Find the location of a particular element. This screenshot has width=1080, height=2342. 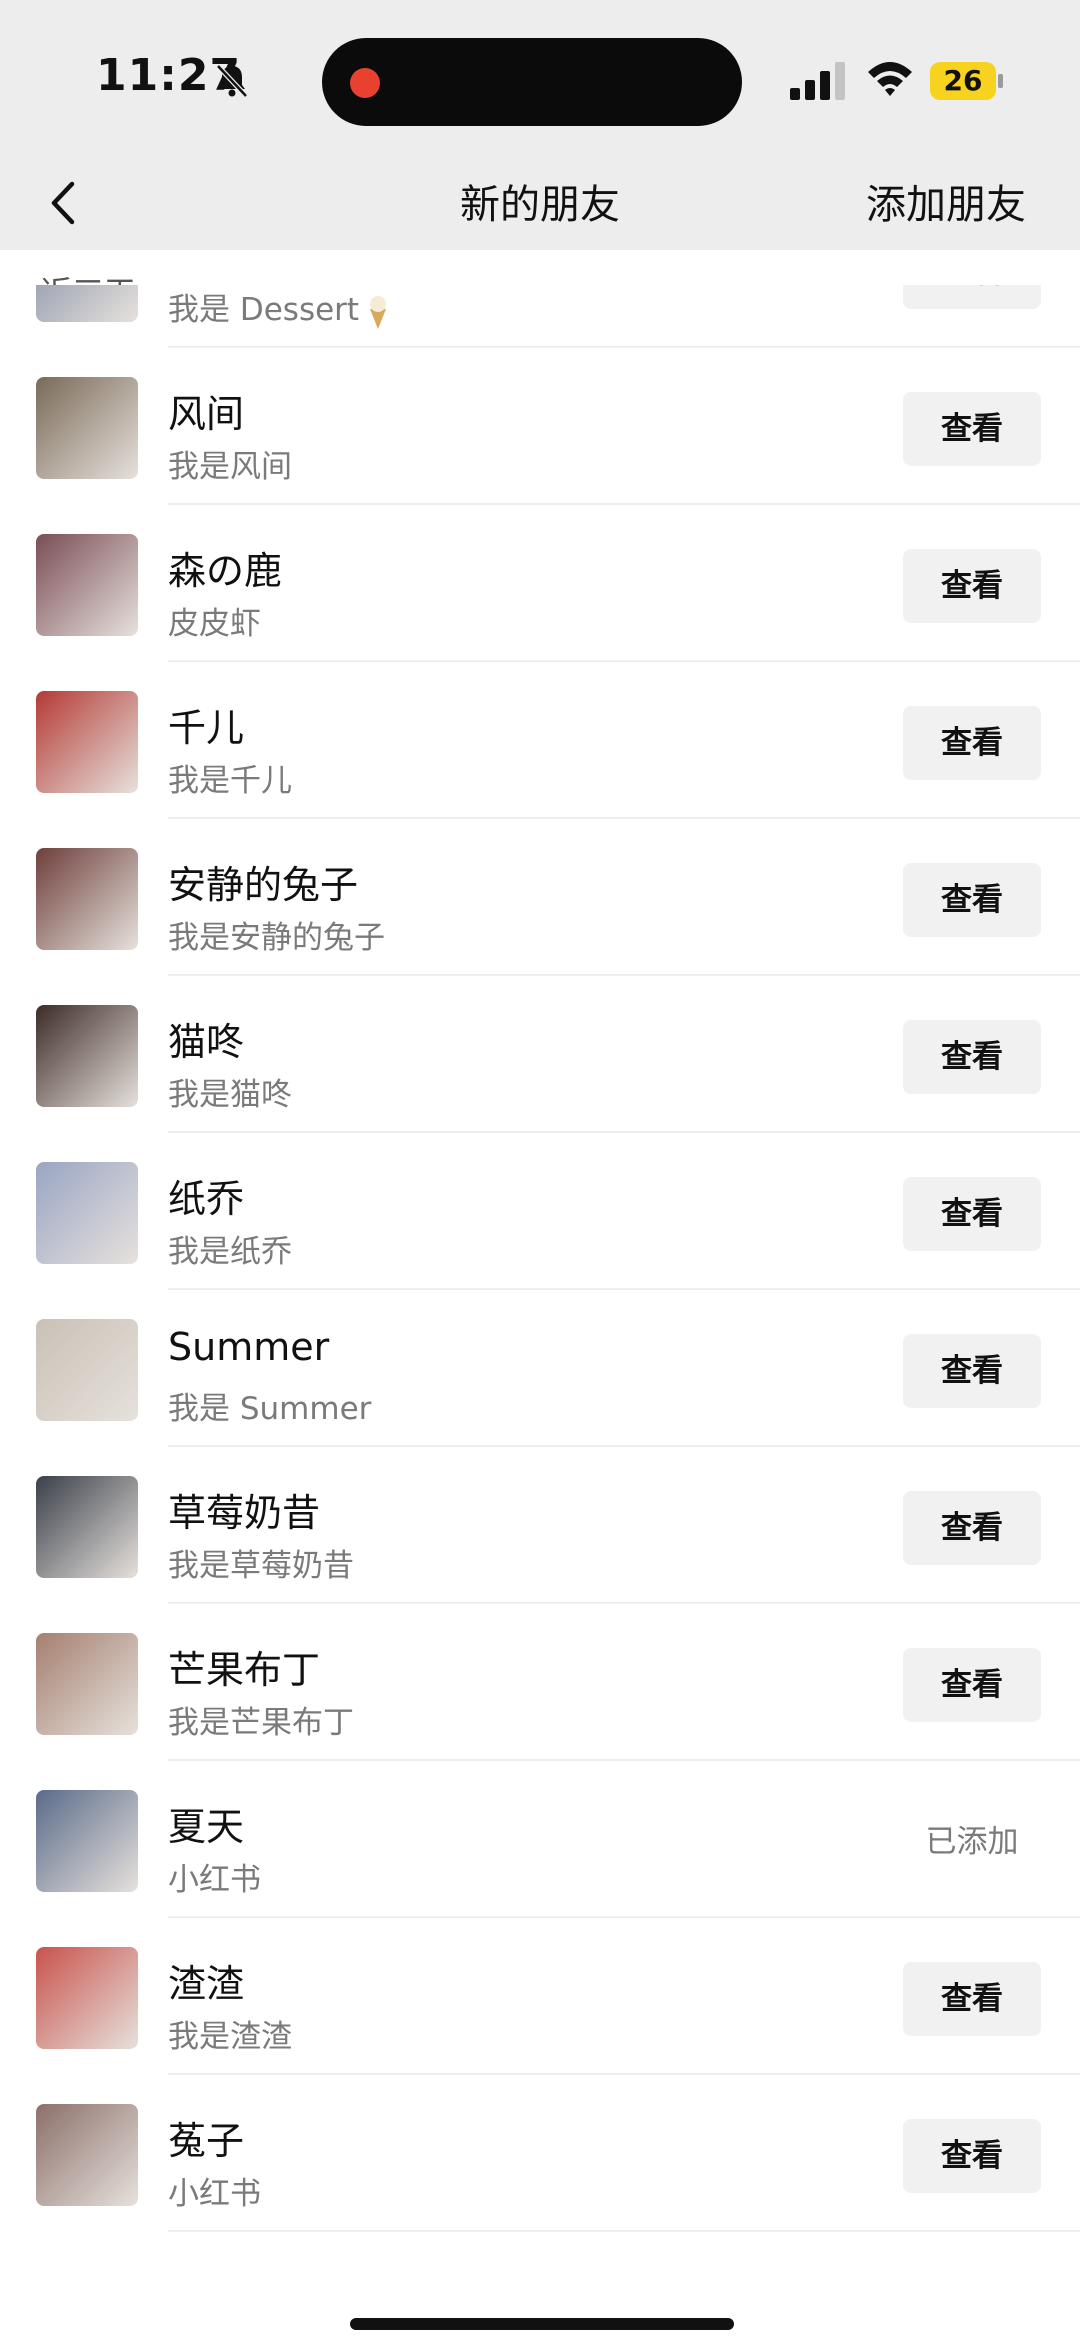

friend-name: Summer is located at coordinates (248, 1347).